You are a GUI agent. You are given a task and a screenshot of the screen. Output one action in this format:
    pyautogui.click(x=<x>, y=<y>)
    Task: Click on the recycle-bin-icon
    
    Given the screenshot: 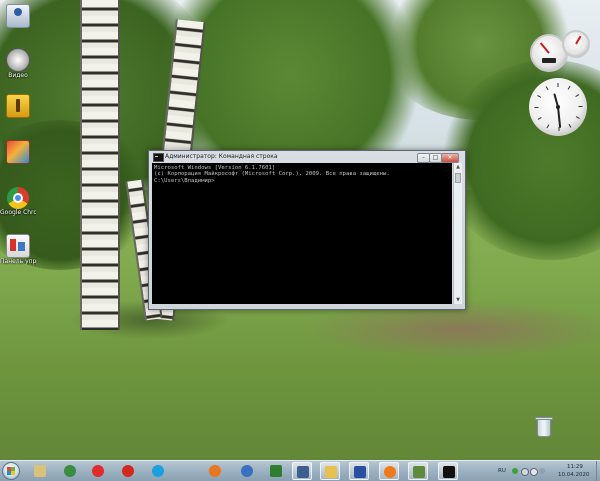 What is the action you would take?
    pyautogui.click(x=544, y=428)
    